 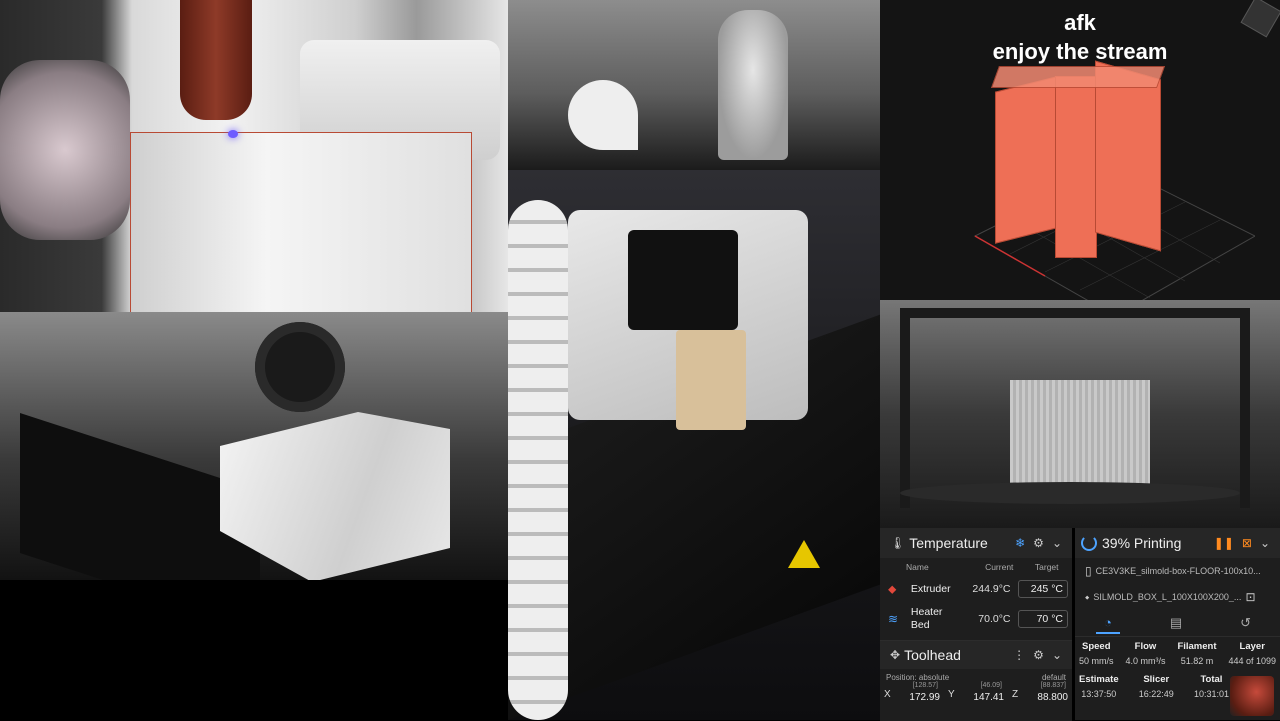 I want to click on warning-icon, so click(x=804, y=554).